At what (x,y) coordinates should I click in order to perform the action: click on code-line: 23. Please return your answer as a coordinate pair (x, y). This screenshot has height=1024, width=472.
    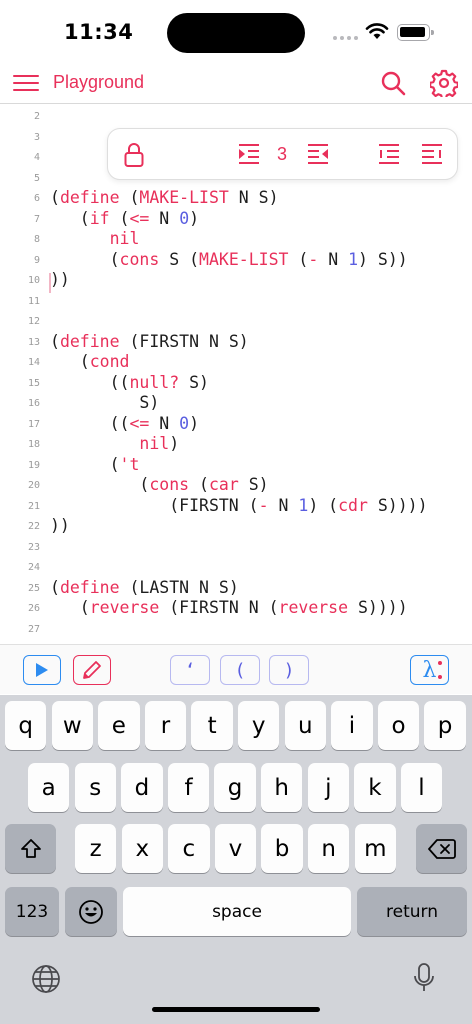
    Looking at the image, I should click on (236, 547).